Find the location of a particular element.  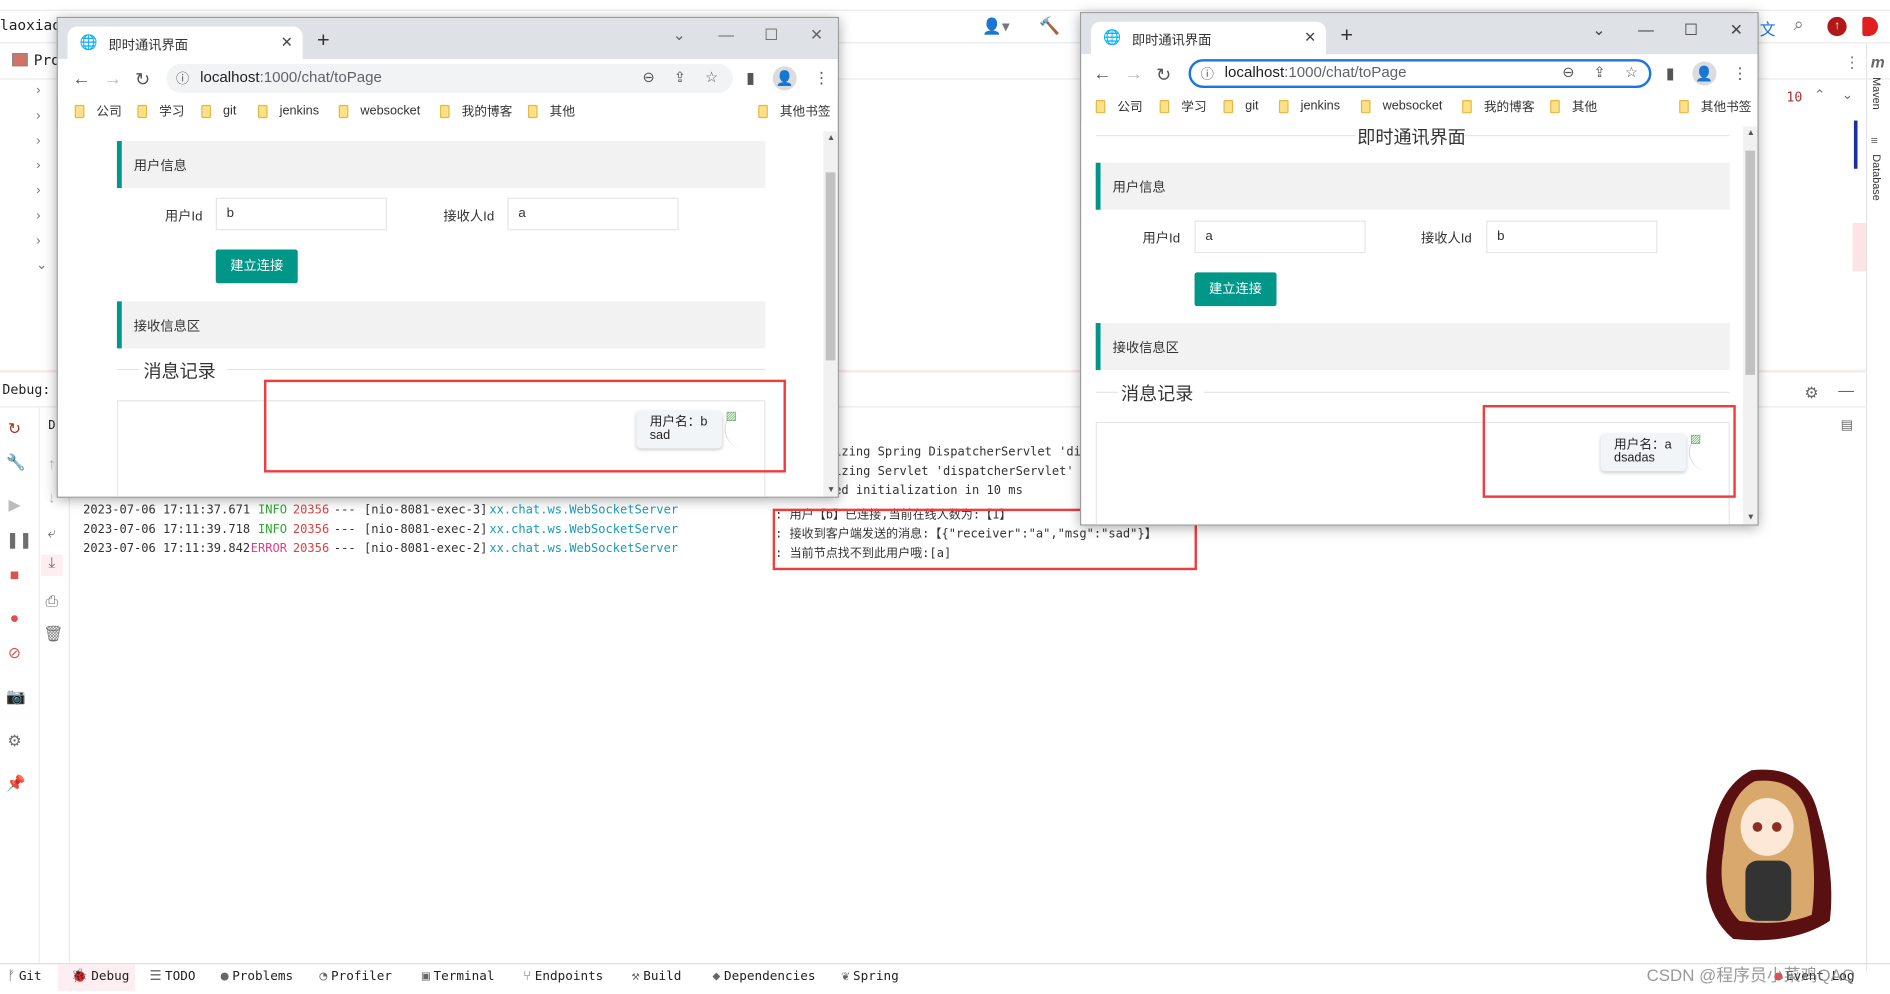

bottom-tab-endpoints: ⑂ Endpoints is located at coordinates (563, 976).